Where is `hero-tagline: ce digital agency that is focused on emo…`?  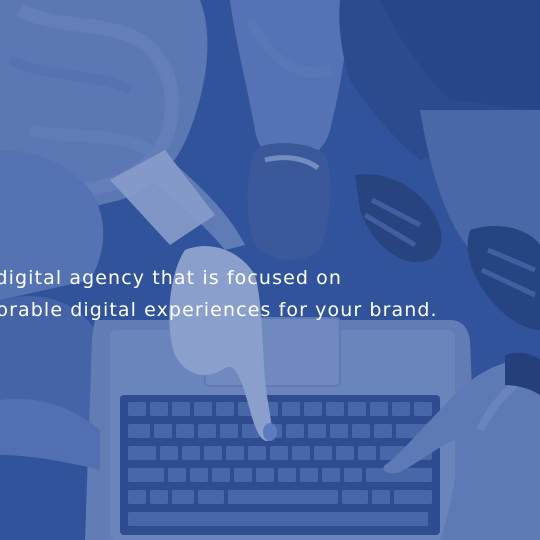
hero-tagline: ce digital agency that is focused on emo… is located at coordinates (270, 294).